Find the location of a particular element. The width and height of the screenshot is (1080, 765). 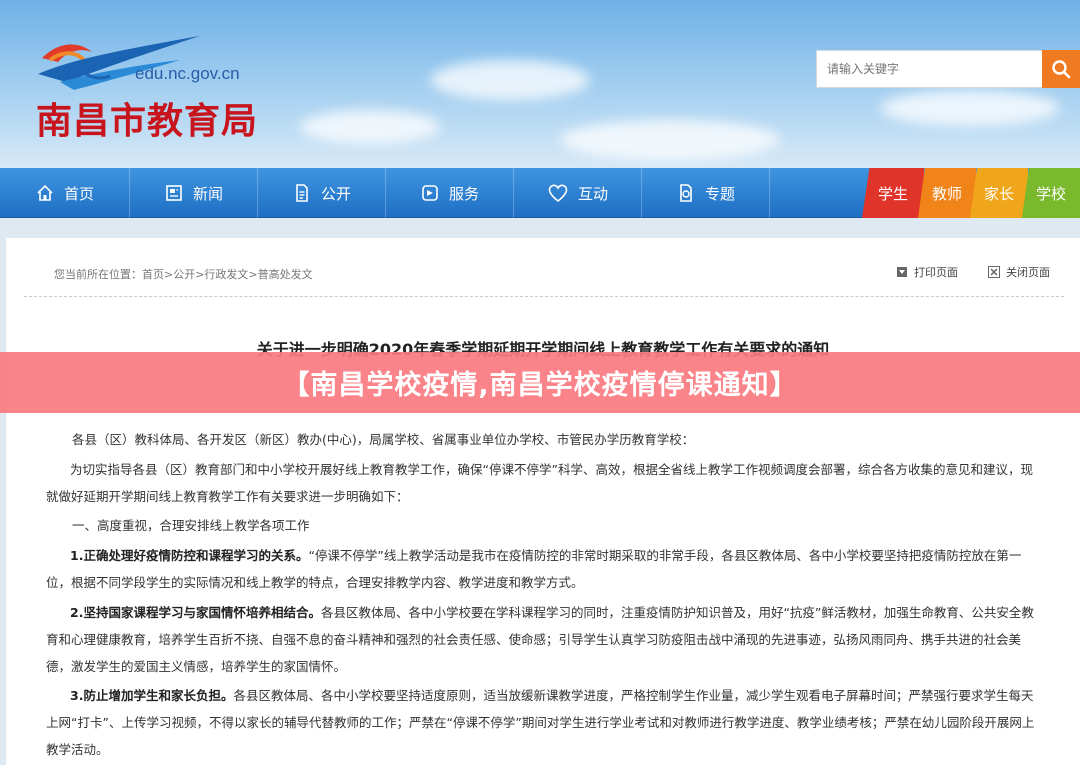

page-tools: 打印页面 关闭页面 is located at coordinates (973, 272).